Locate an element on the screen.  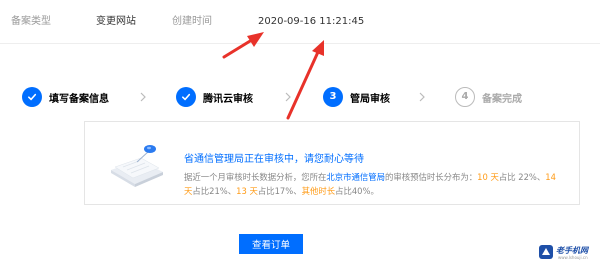
duration-highlight: 13 天 is located at coordinates (247, 191).